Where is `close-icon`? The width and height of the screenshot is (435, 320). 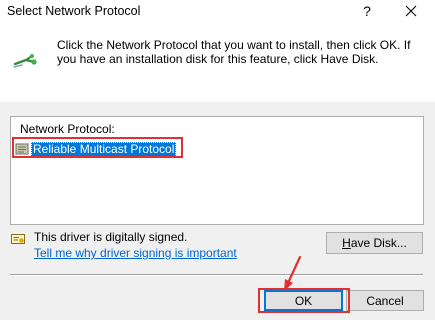
close-icon is located at coordinates (411, 11).